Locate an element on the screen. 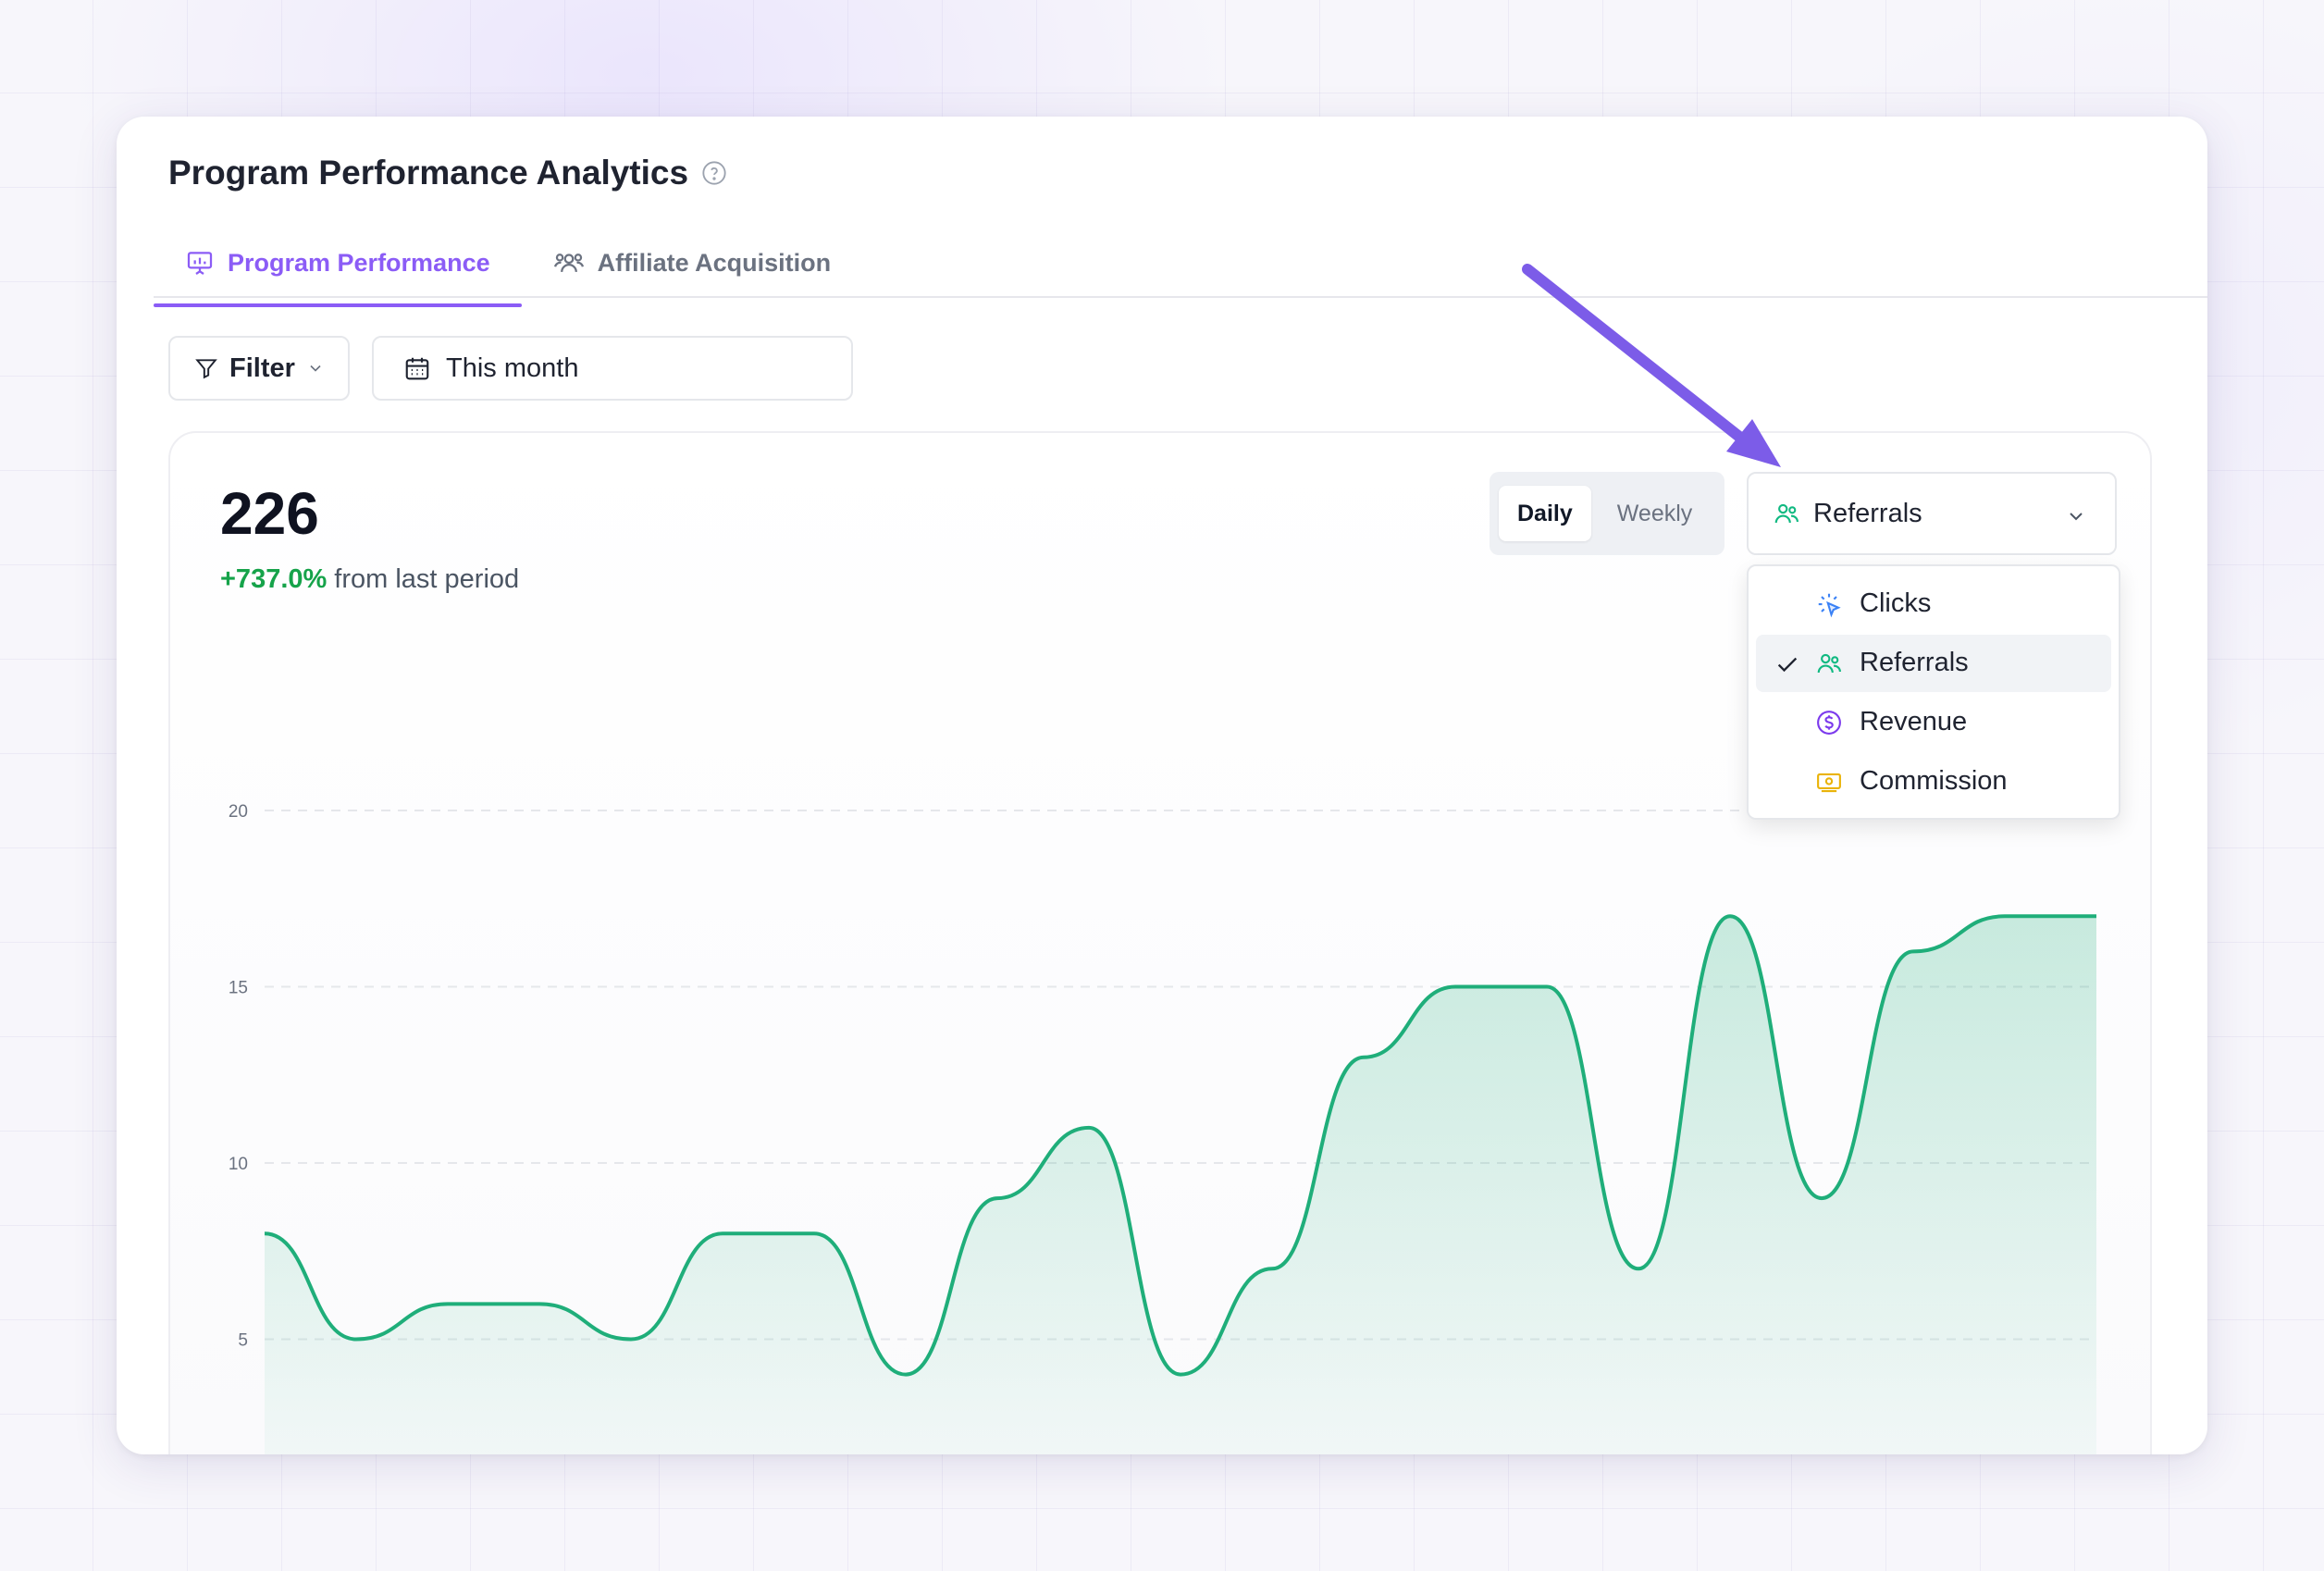 Image resolution: width=2324 pixels, height=1571 pixels. y-tick-label: 5 is located at coordinates (243, 1341).